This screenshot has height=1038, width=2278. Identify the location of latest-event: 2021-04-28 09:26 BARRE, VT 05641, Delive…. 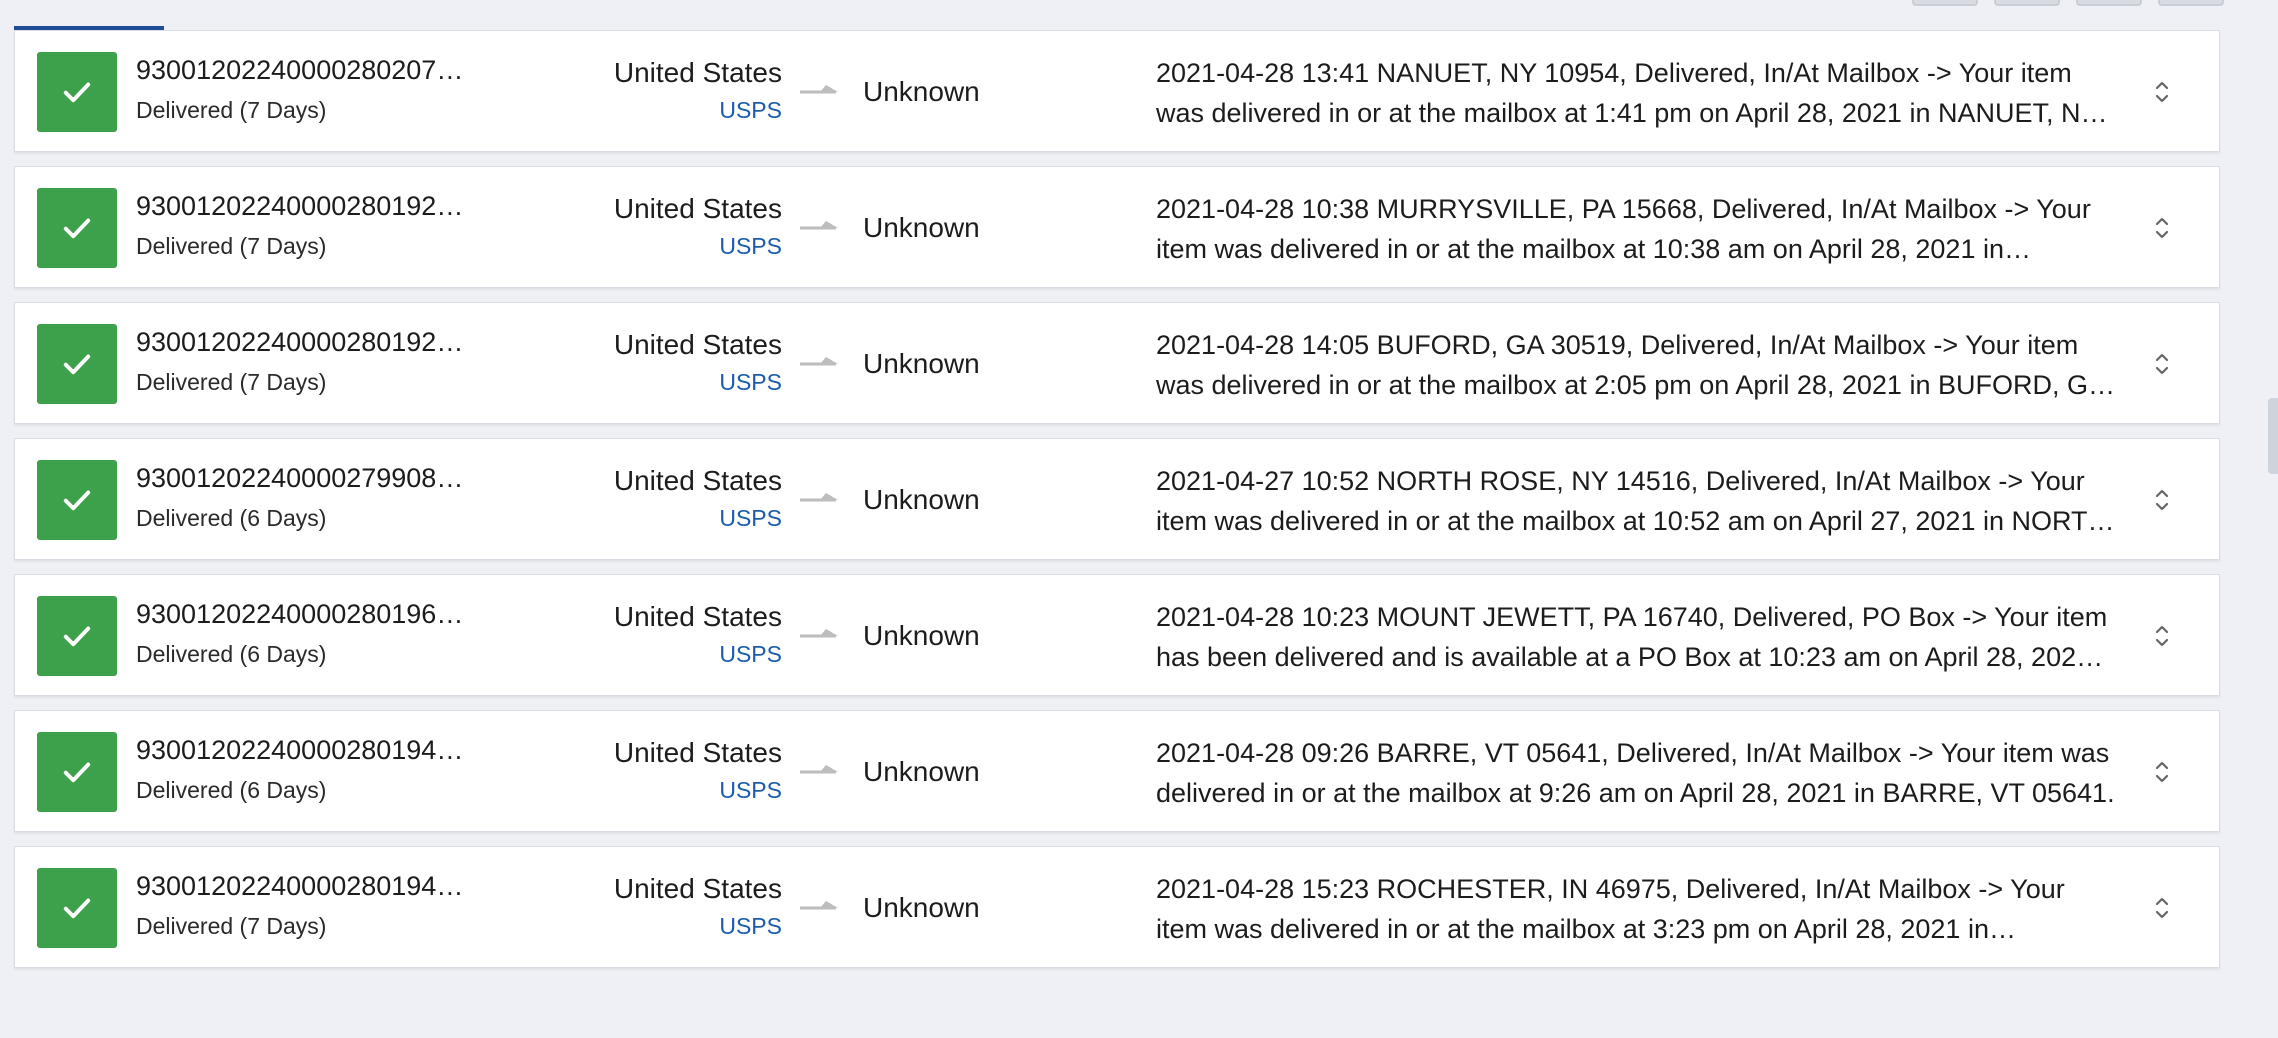
(1635, 773).